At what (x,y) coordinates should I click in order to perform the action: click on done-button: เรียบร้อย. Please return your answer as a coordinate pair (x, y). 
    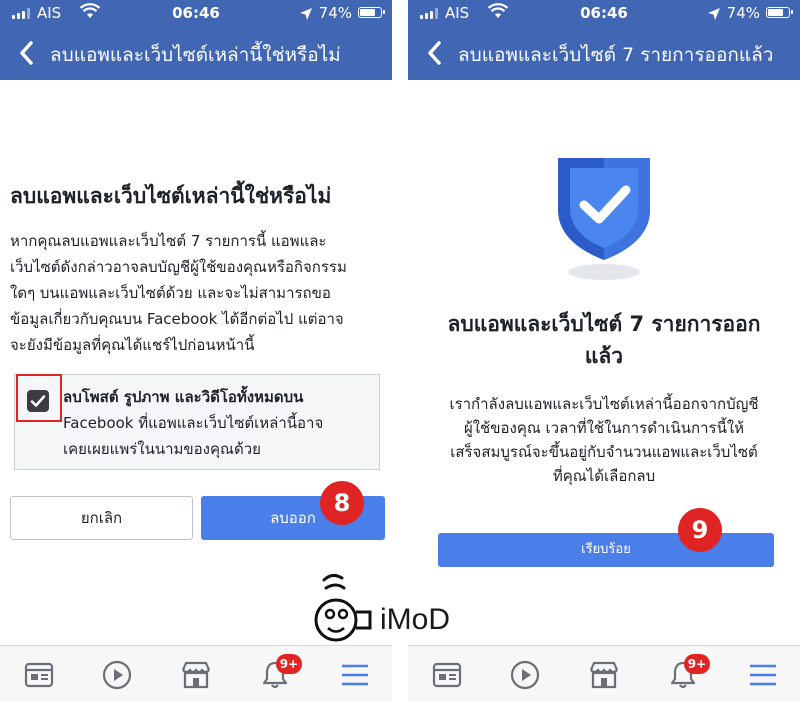
    Looking at the image, I should click on (606, 550).